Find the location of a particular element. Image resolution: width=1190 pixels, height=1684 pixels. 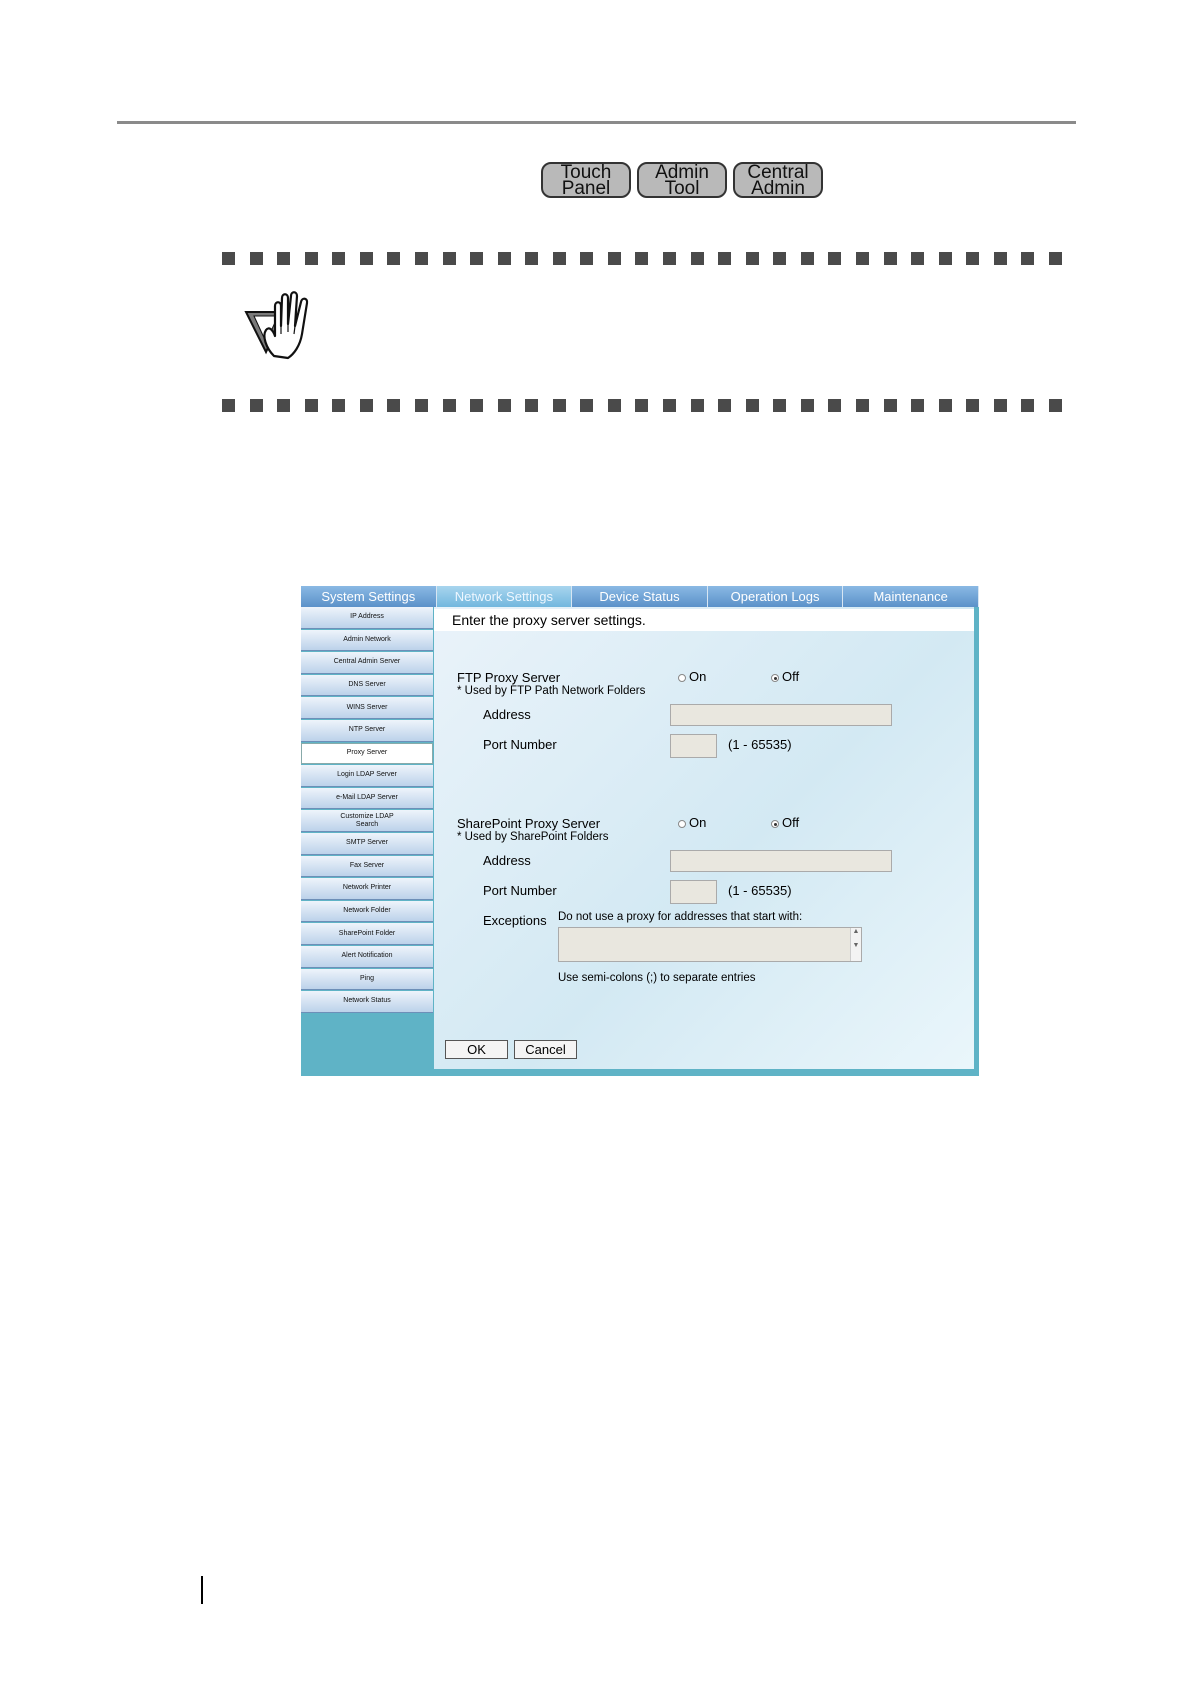

page-title: Enter the proxy server settings. is located at coordinates (704, 620).